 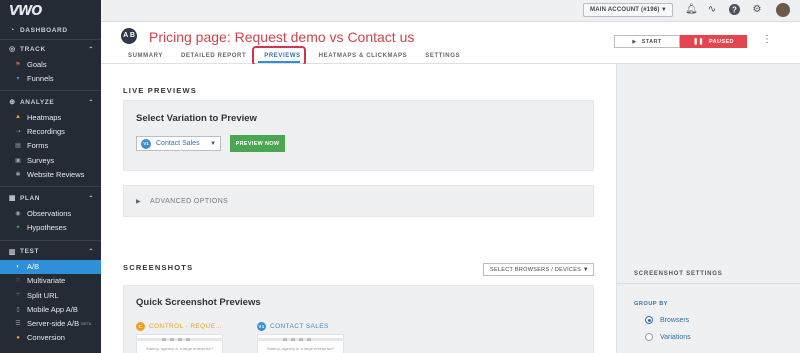 I want to click on vwo-logo: VWO, so click(x=50, y=11).